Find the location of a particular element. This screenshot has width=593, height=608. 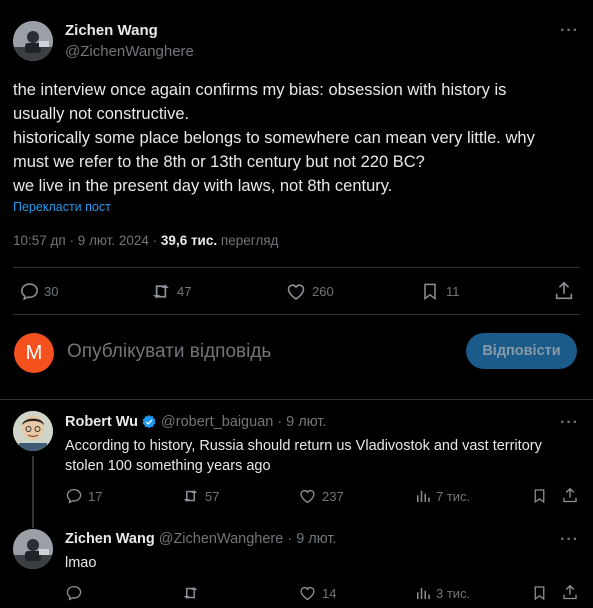

bookmark-count: 11 is located at coordinates (453, 291).